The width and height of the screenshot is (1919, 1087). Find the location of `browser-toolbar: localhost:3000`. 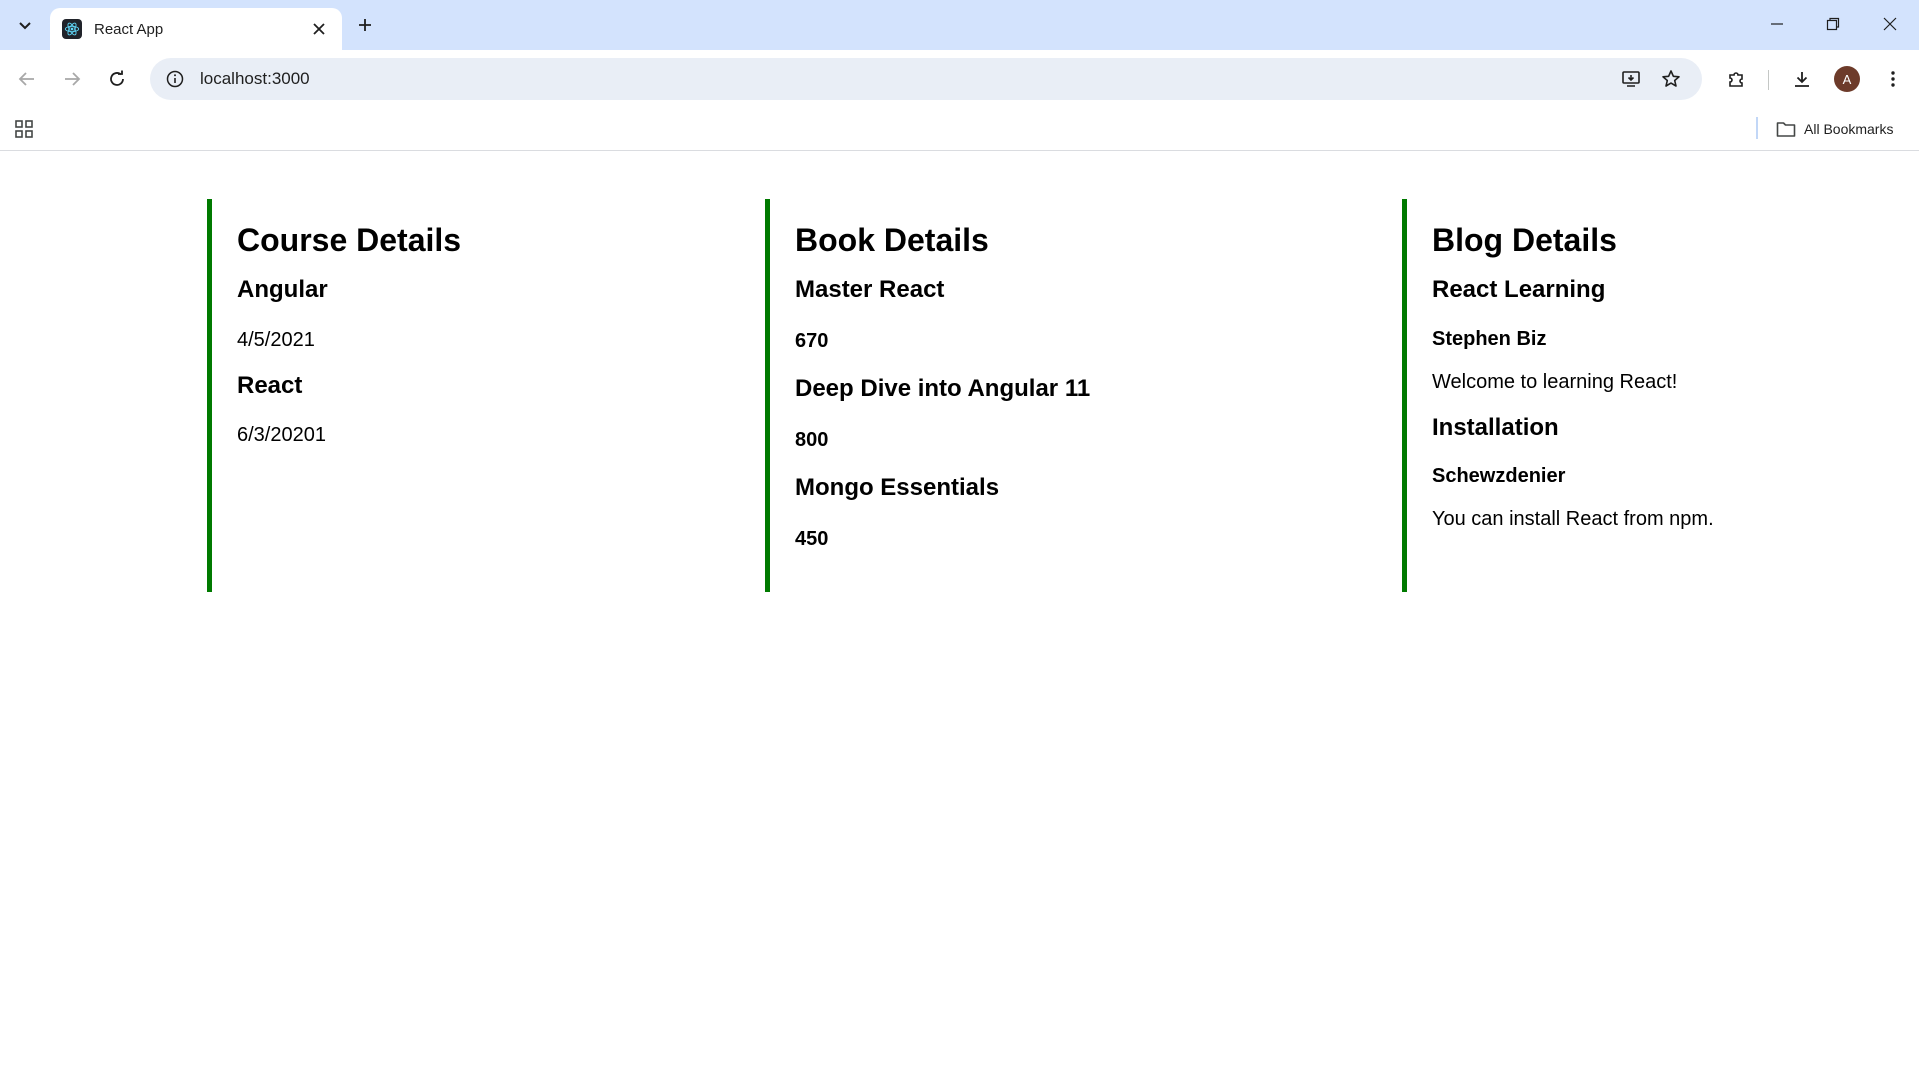

browser-toolbar: localhost:3000 is located at coordinates (959, 78).